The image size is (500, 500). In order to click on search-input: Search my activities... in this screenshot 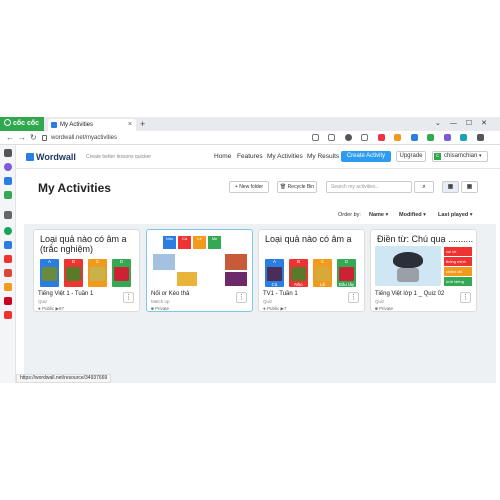, I will do `click(369, 187)`.